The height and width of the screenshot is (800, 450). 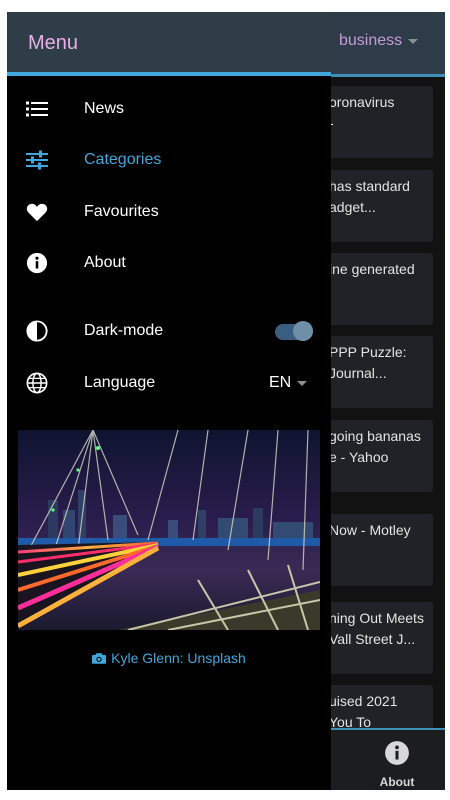 I want to click on camera-icon, so click(x=99, y=658).